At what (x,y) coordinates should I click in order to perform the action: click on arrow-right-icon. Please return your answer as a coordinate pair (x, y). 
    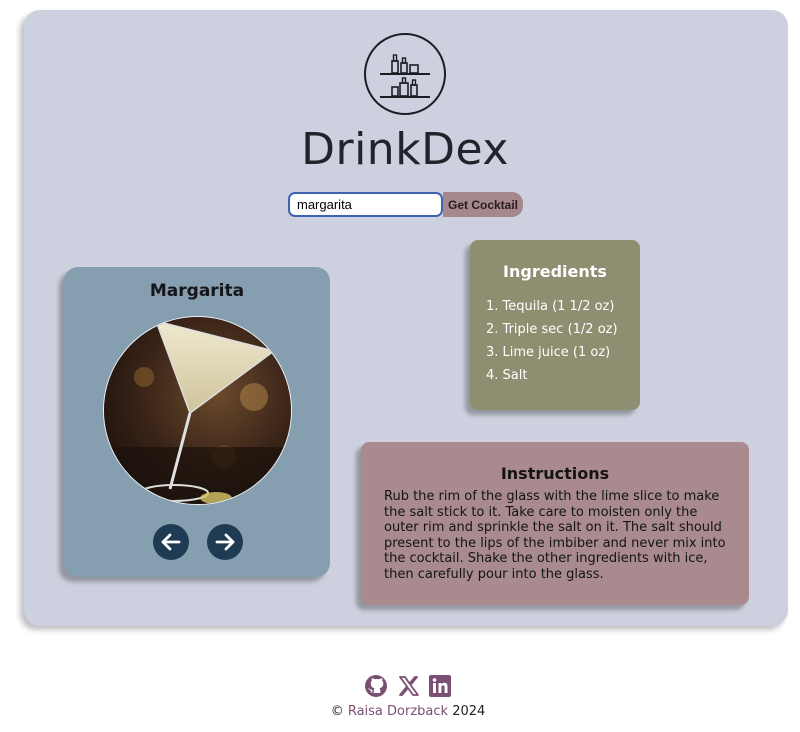
    Looking at the image, I should click on (225, 542).